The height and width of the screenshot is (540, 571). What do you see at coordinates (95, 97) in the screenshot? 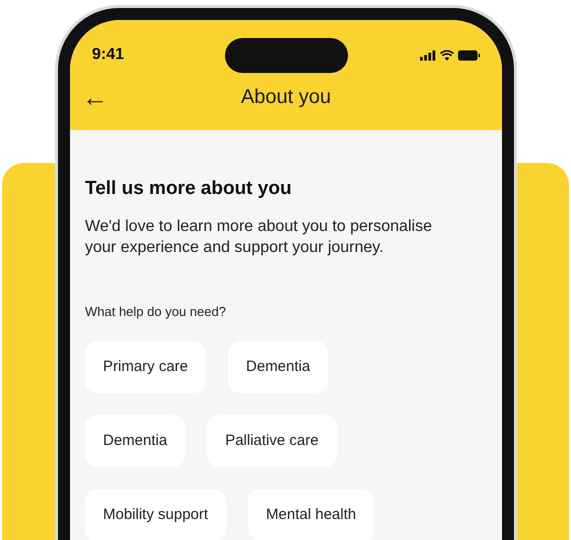
I see `back-button: ←` at bounding box center [95, 97].